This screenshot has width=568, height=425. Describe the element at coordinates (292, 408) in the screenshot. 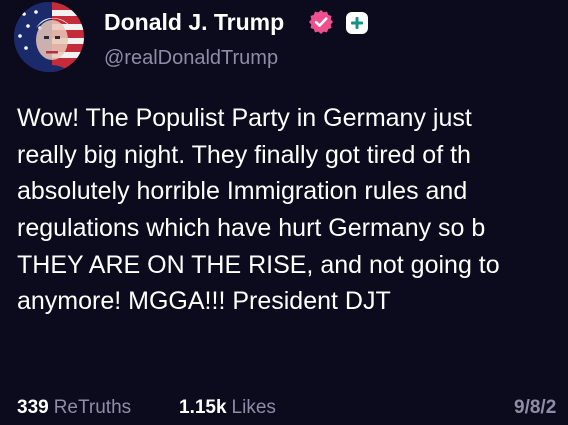

I see `post-stats: 339 ReTruths 1.15k Likes 9/8/2` at that location.